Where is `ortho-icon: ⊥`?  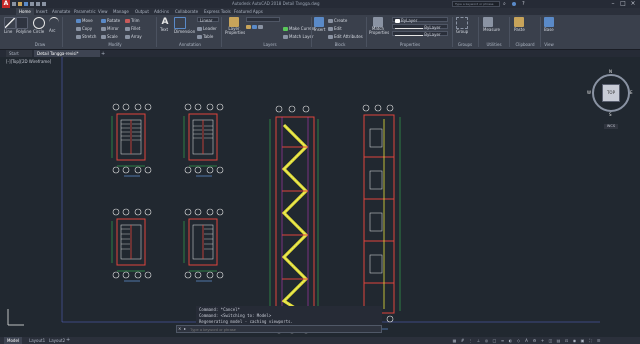 ortho-icon: ⊥ is located at coordinates (478, 340).